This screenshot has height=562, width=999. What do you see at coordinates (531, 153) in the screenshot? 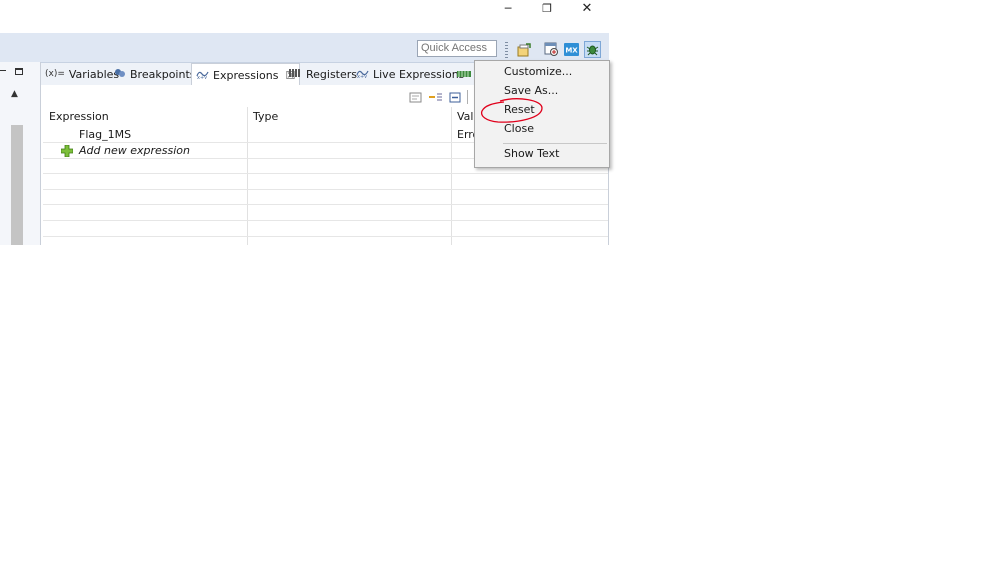
I see `menu-item-show-text: Show Text` at bounding box center [531, 153].